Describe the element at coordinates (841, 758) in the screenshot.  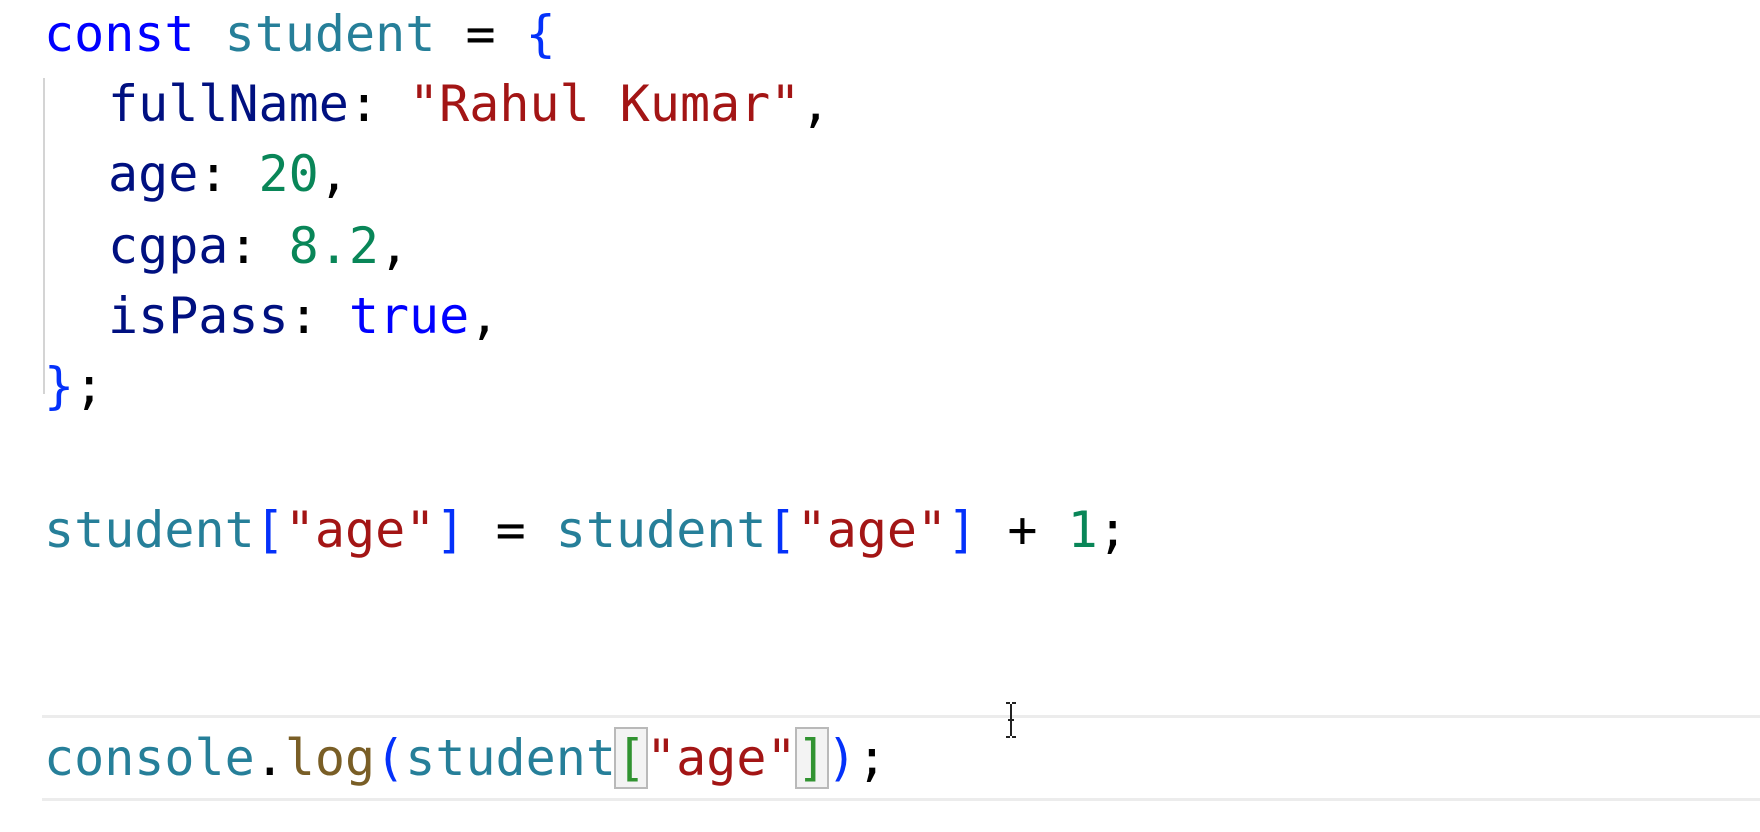
I see `close-paren: )` at that location.